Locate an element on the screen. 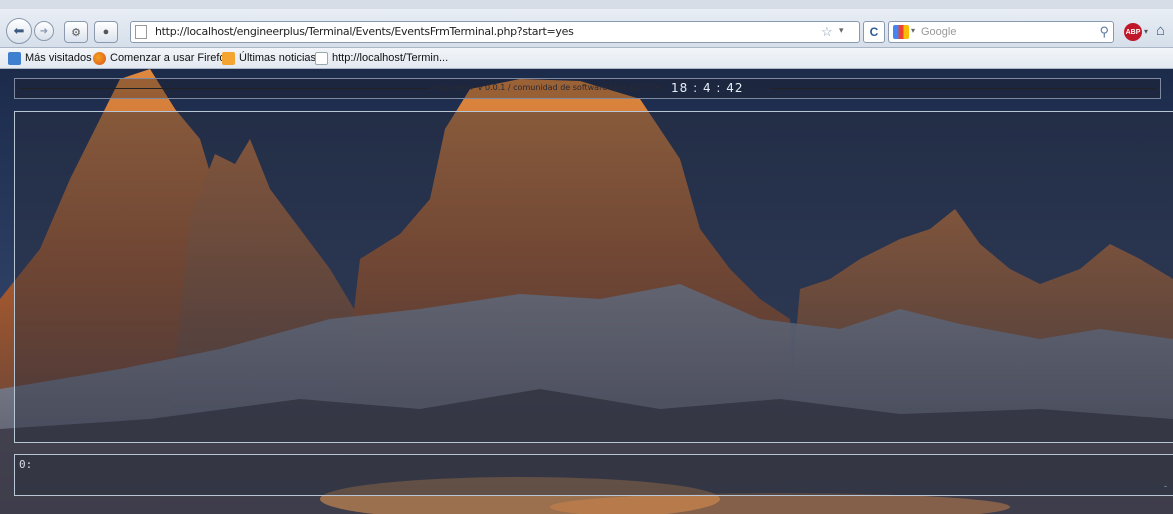 This screenshot has width=1173, height=514. rss-icon is located at coordinates (228, 58).